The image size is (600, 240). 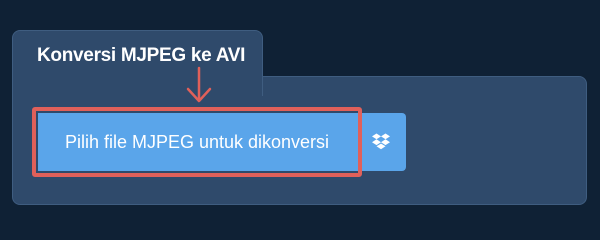 I want to click on dropbox-button, so click(x=381, y=142).